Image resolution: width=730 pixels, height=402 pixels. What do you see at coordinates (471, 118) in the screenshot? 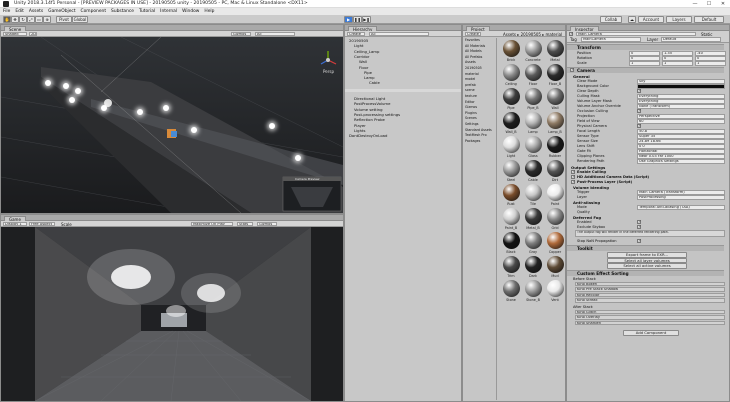
I see `project-folder-item: Scenes` at bounding box center [471, 118].